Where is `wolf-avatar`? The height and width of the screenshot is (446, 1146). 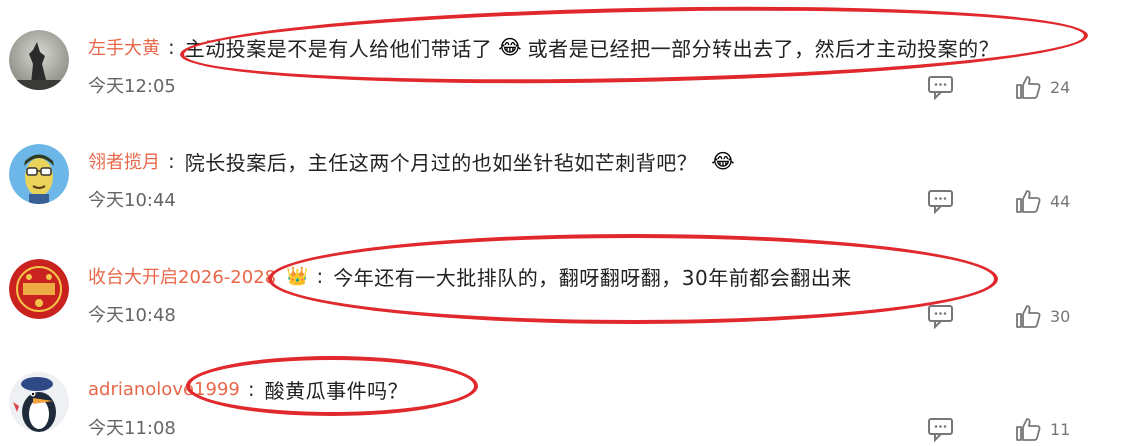 wolf-avatar is located at coordinates (39, 60).